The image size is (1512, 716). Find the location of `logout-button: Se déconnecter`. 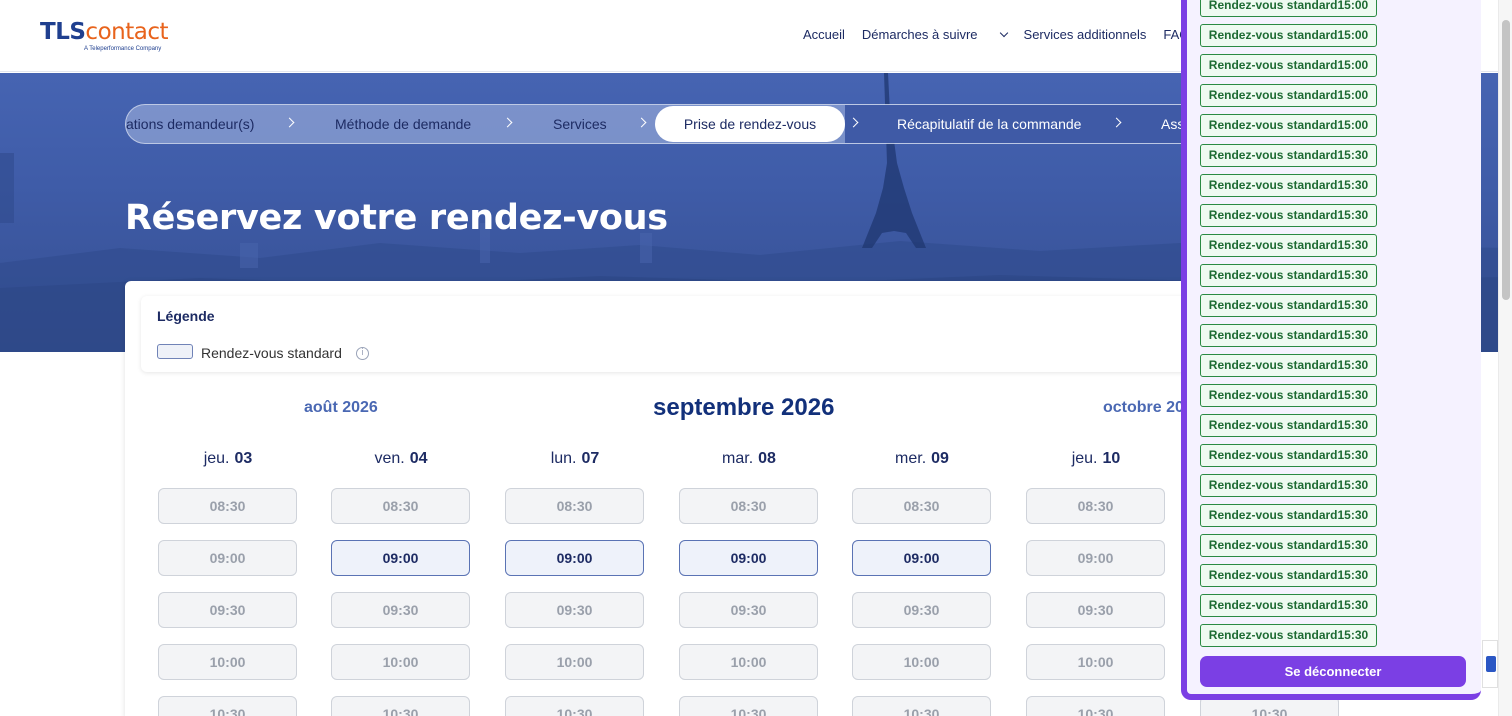

logout-button: Se déconnecter is located at coordinates (1333, 671).